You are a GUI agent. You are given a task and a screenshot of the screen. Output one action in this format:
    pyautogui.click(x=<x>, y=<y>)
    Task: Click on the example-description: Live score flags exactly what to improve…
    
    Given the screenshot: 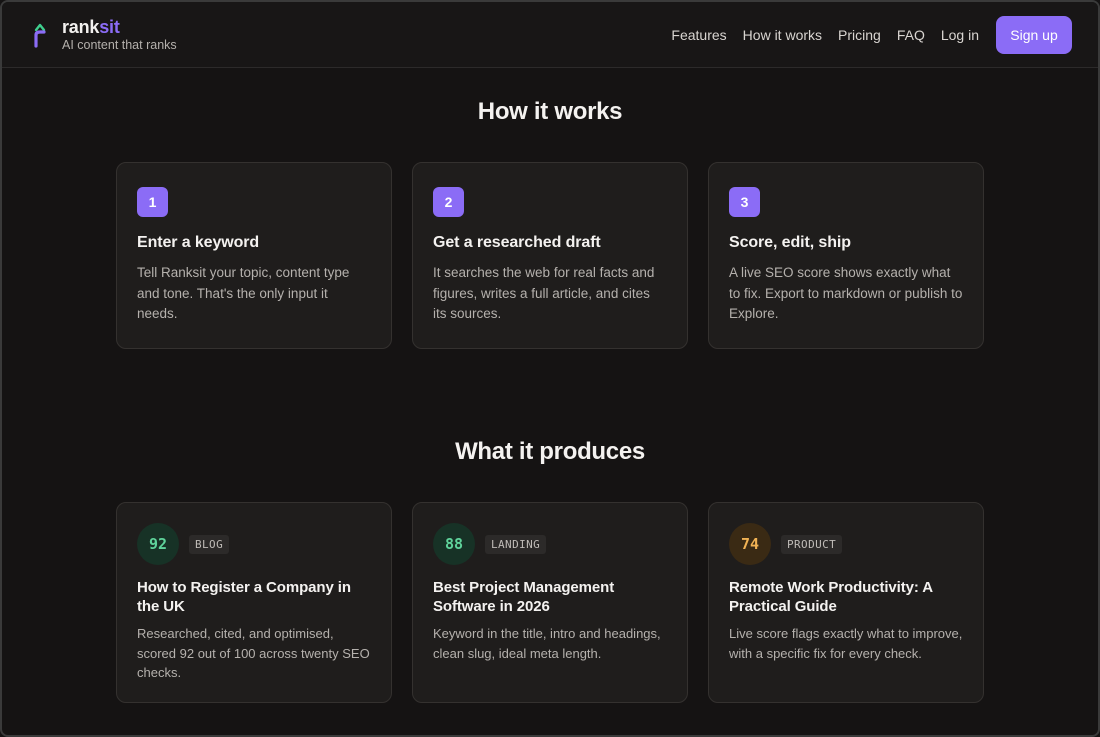 What is the action you would take?
    pyautogui.click(x=846, y=643)
    